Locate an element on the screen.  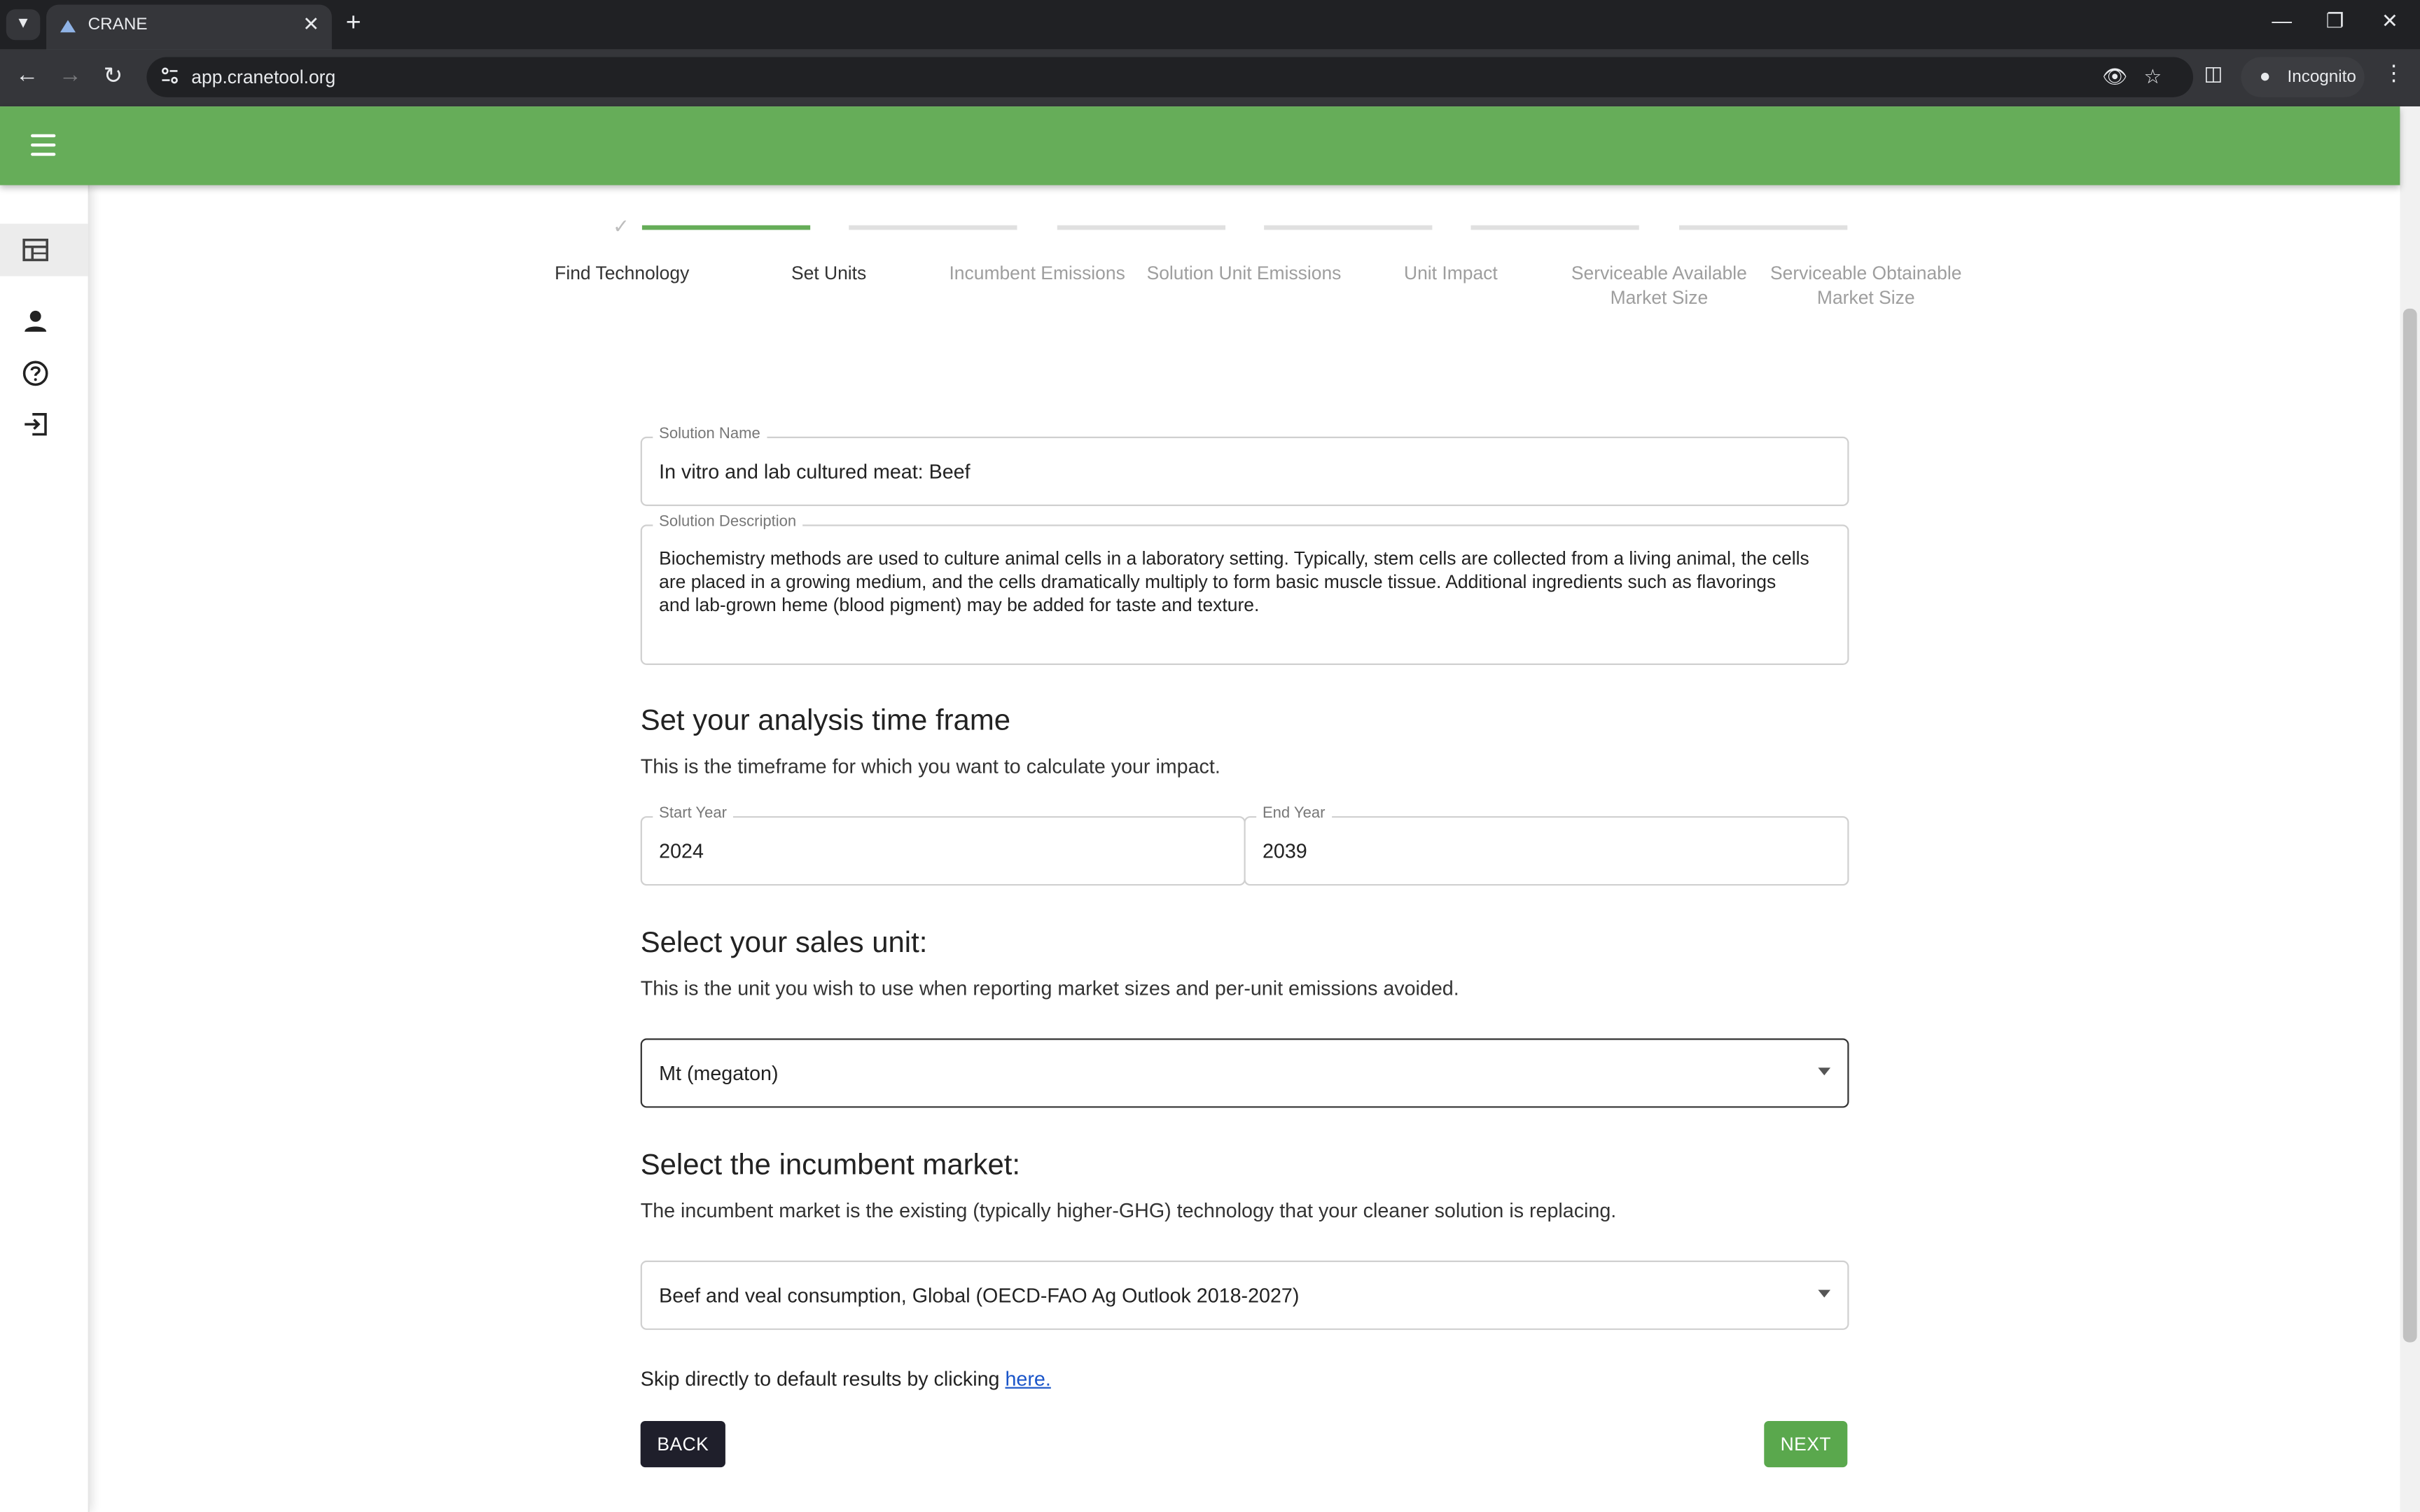
step-incumbent-emissions: Incumbent Emissions is located at coordinates (1037, 273).